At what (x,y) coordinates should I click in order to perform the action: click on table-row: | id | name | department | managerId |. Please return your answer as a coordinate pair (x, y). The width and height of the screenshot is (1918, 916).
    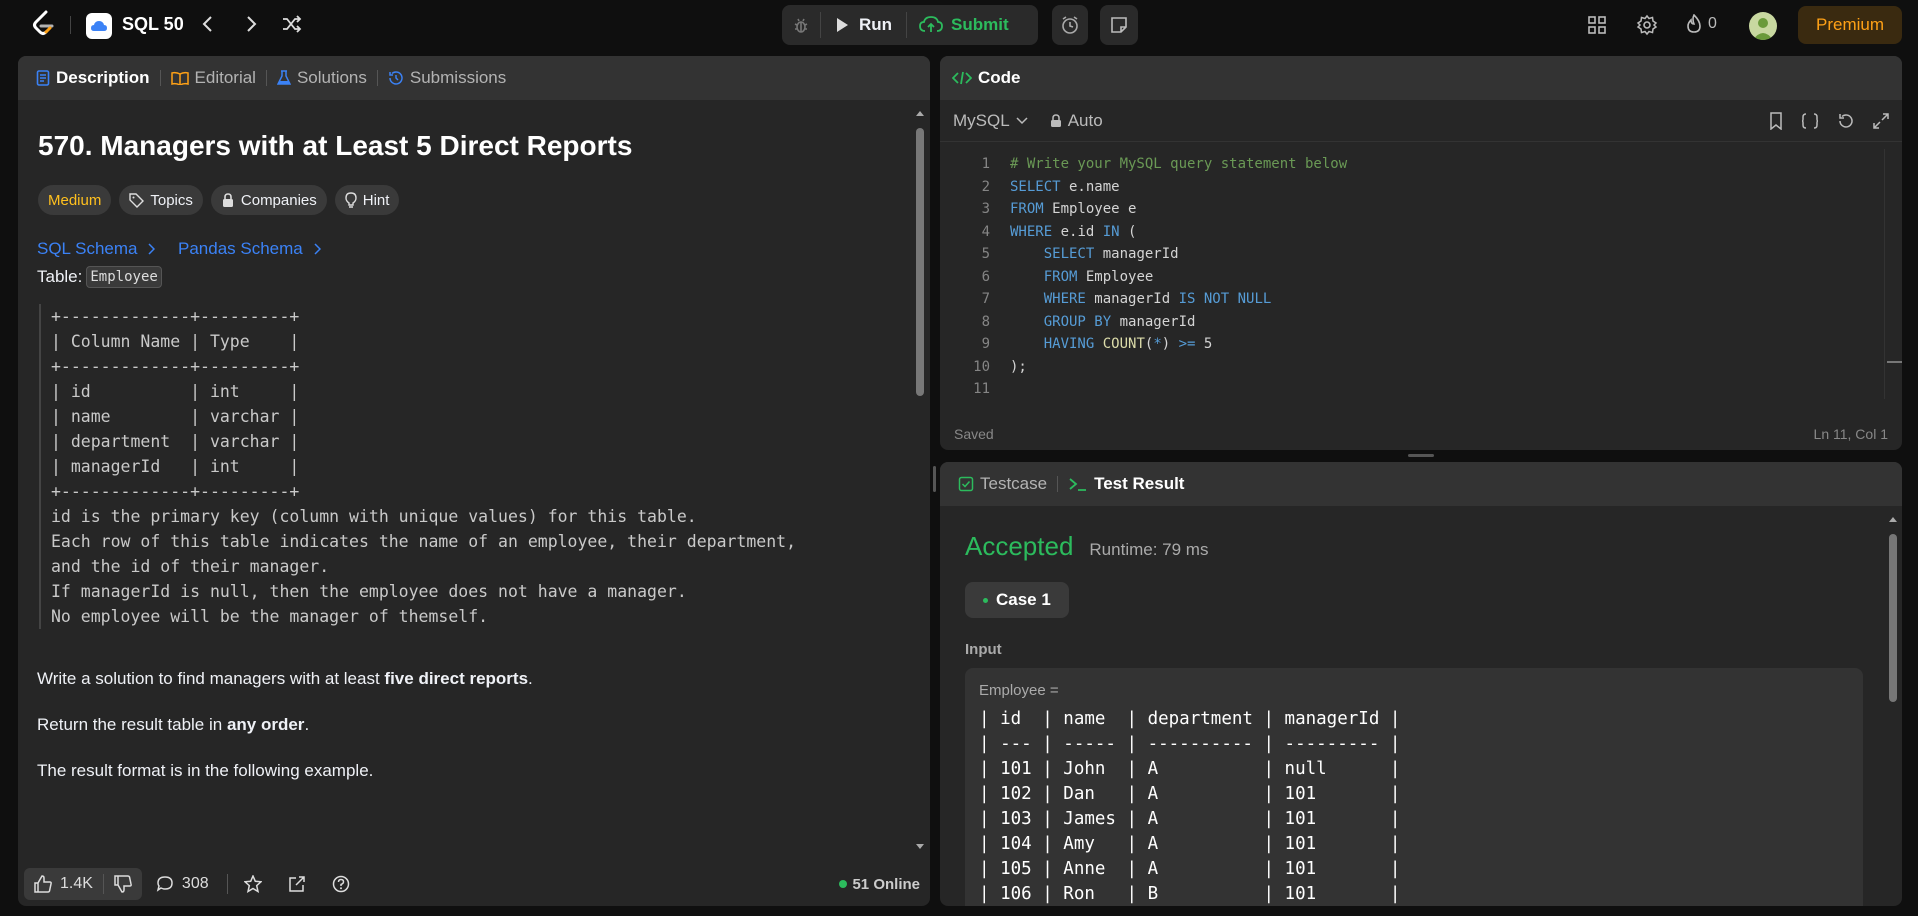
    Looking at the image, I should click on (1190, 719).